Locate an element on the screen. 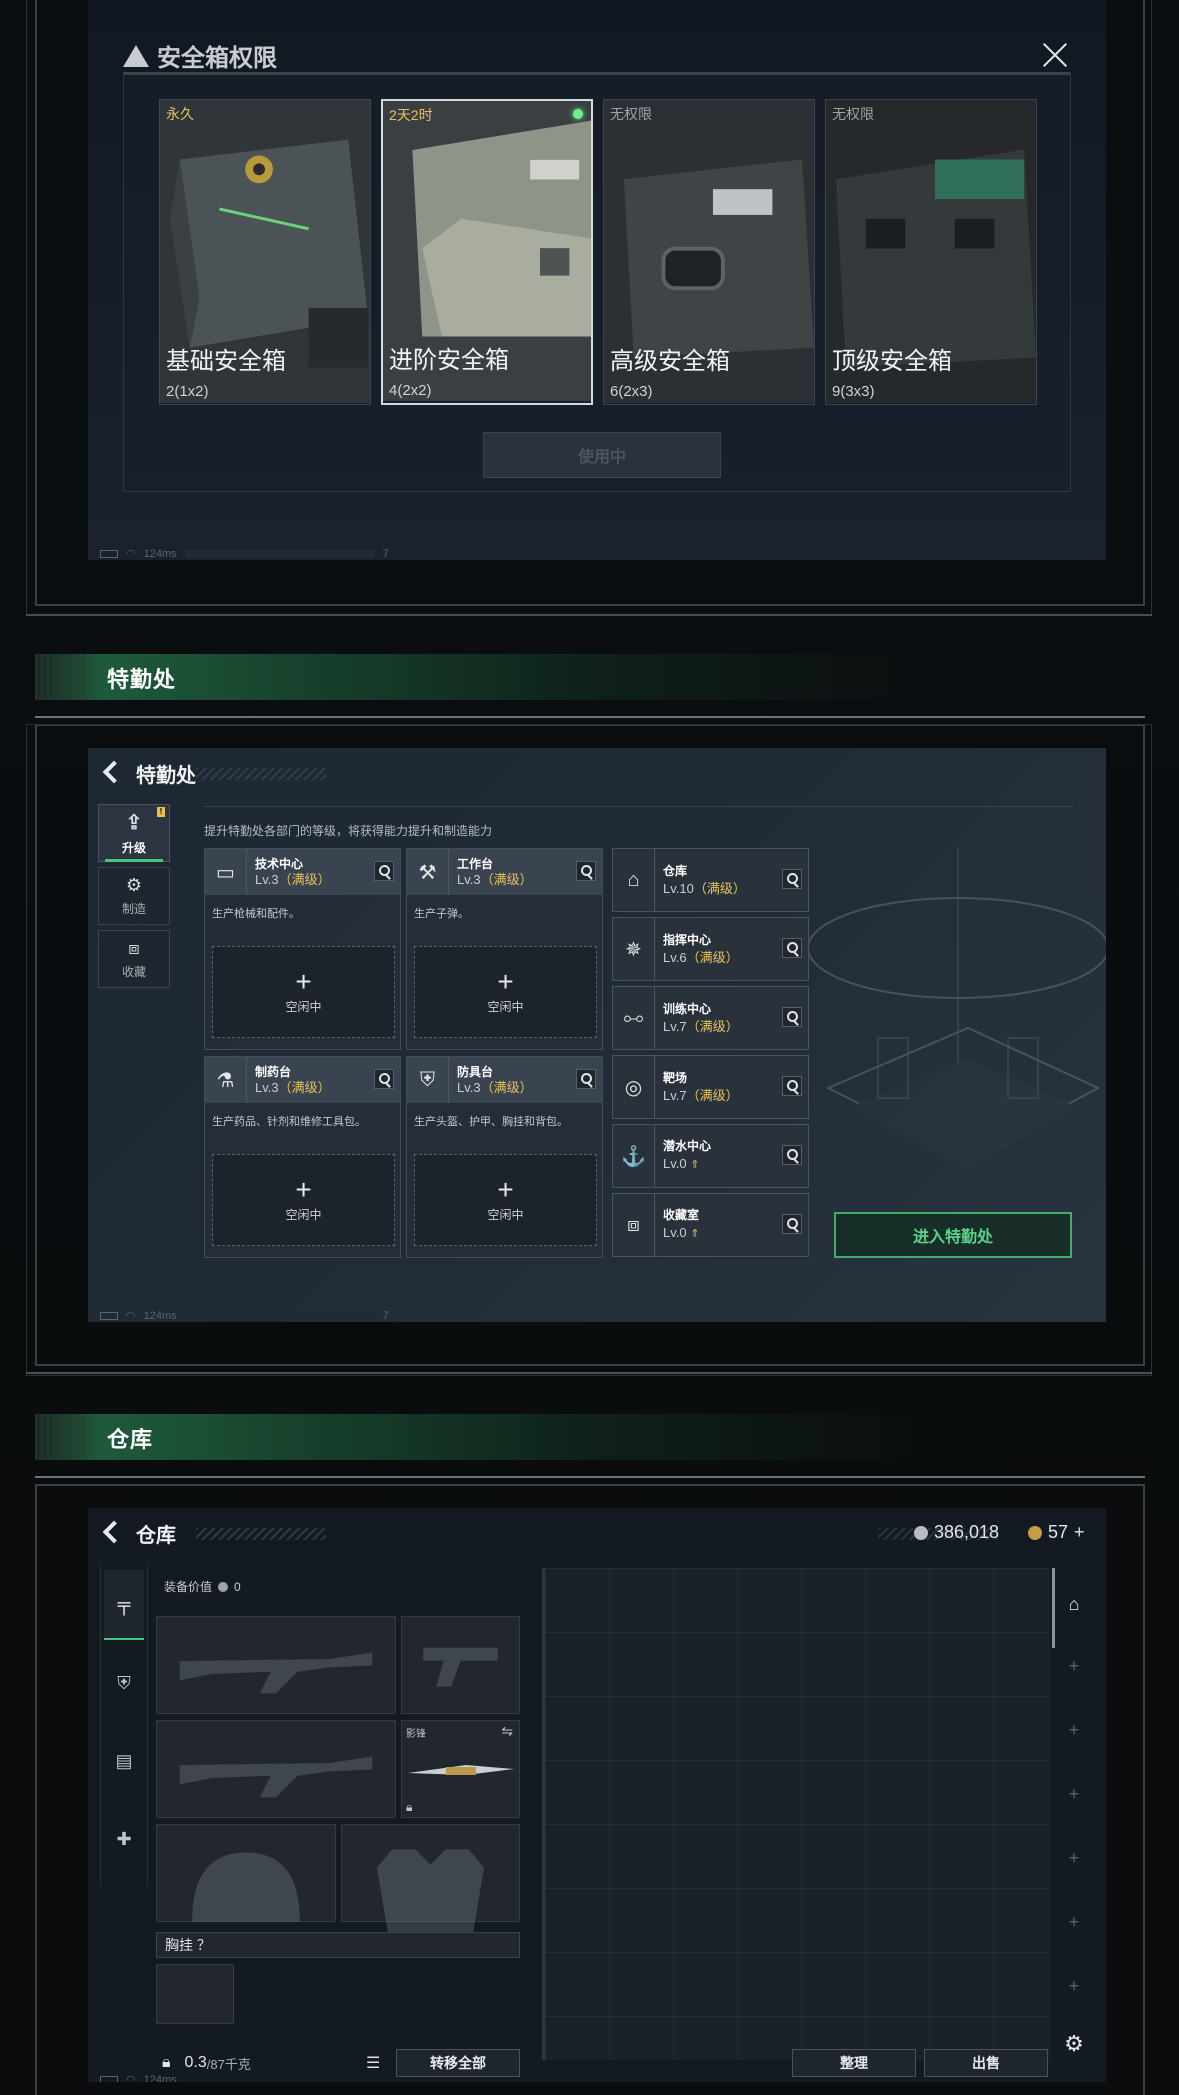 The height and width of the screenshot is (2095, 1179). level-value: Lv.6 is located at coordinates (675, 957).